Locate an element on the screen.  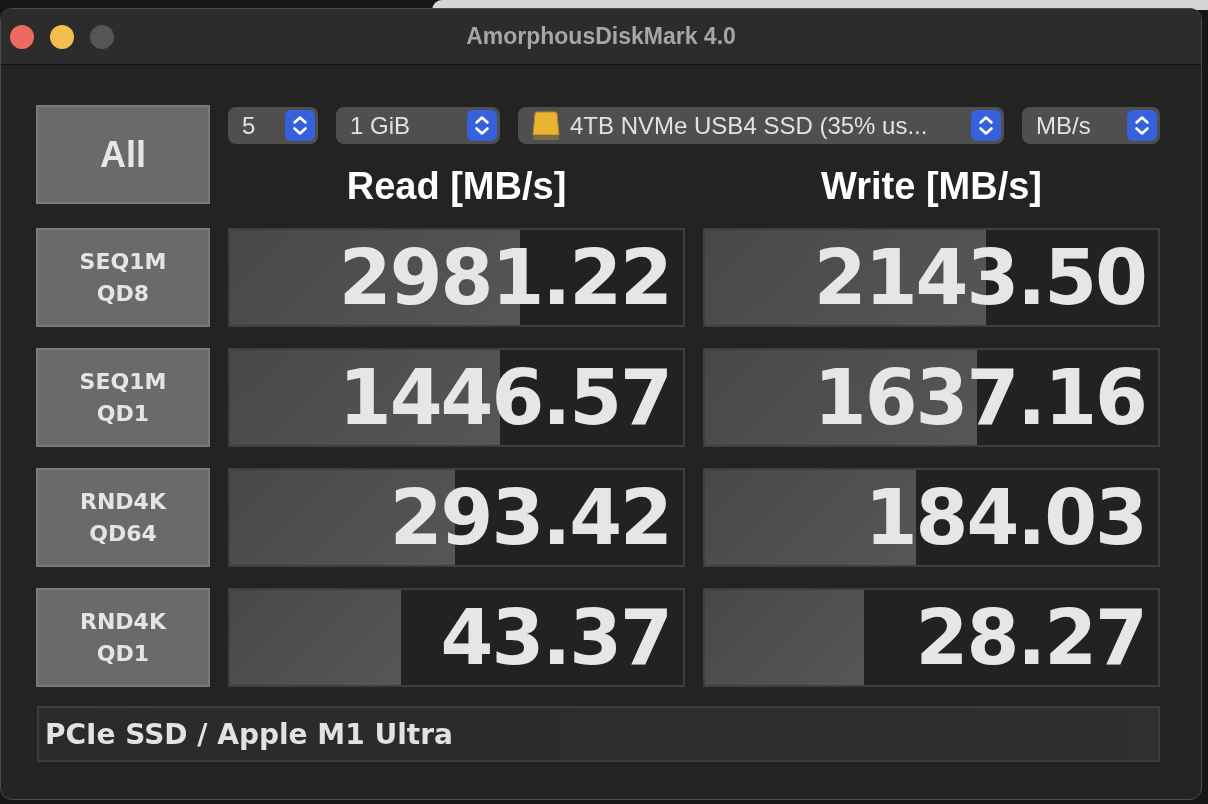
speed-value: 43.37 is located at coordinates (555, 637).